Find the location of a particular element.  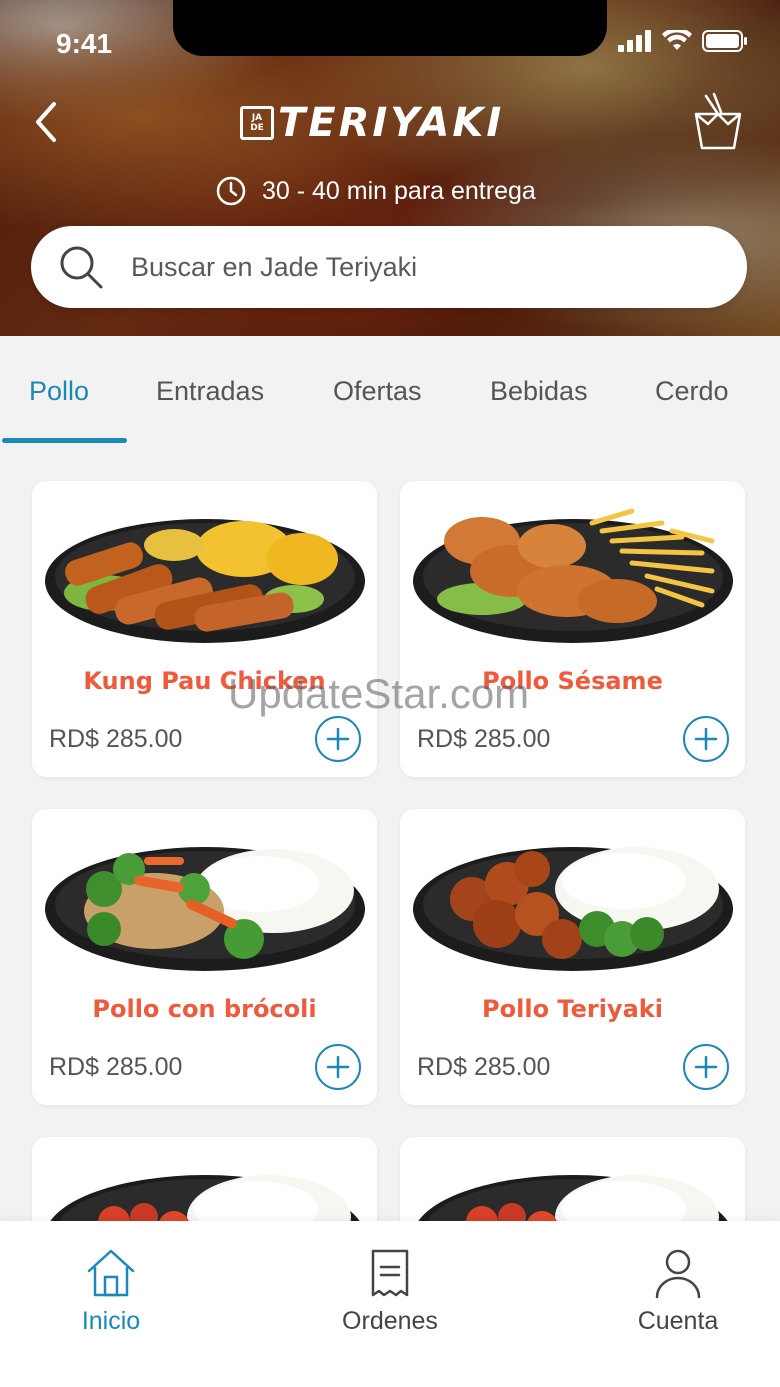

battery-icon is located at coordinates (724, 41).